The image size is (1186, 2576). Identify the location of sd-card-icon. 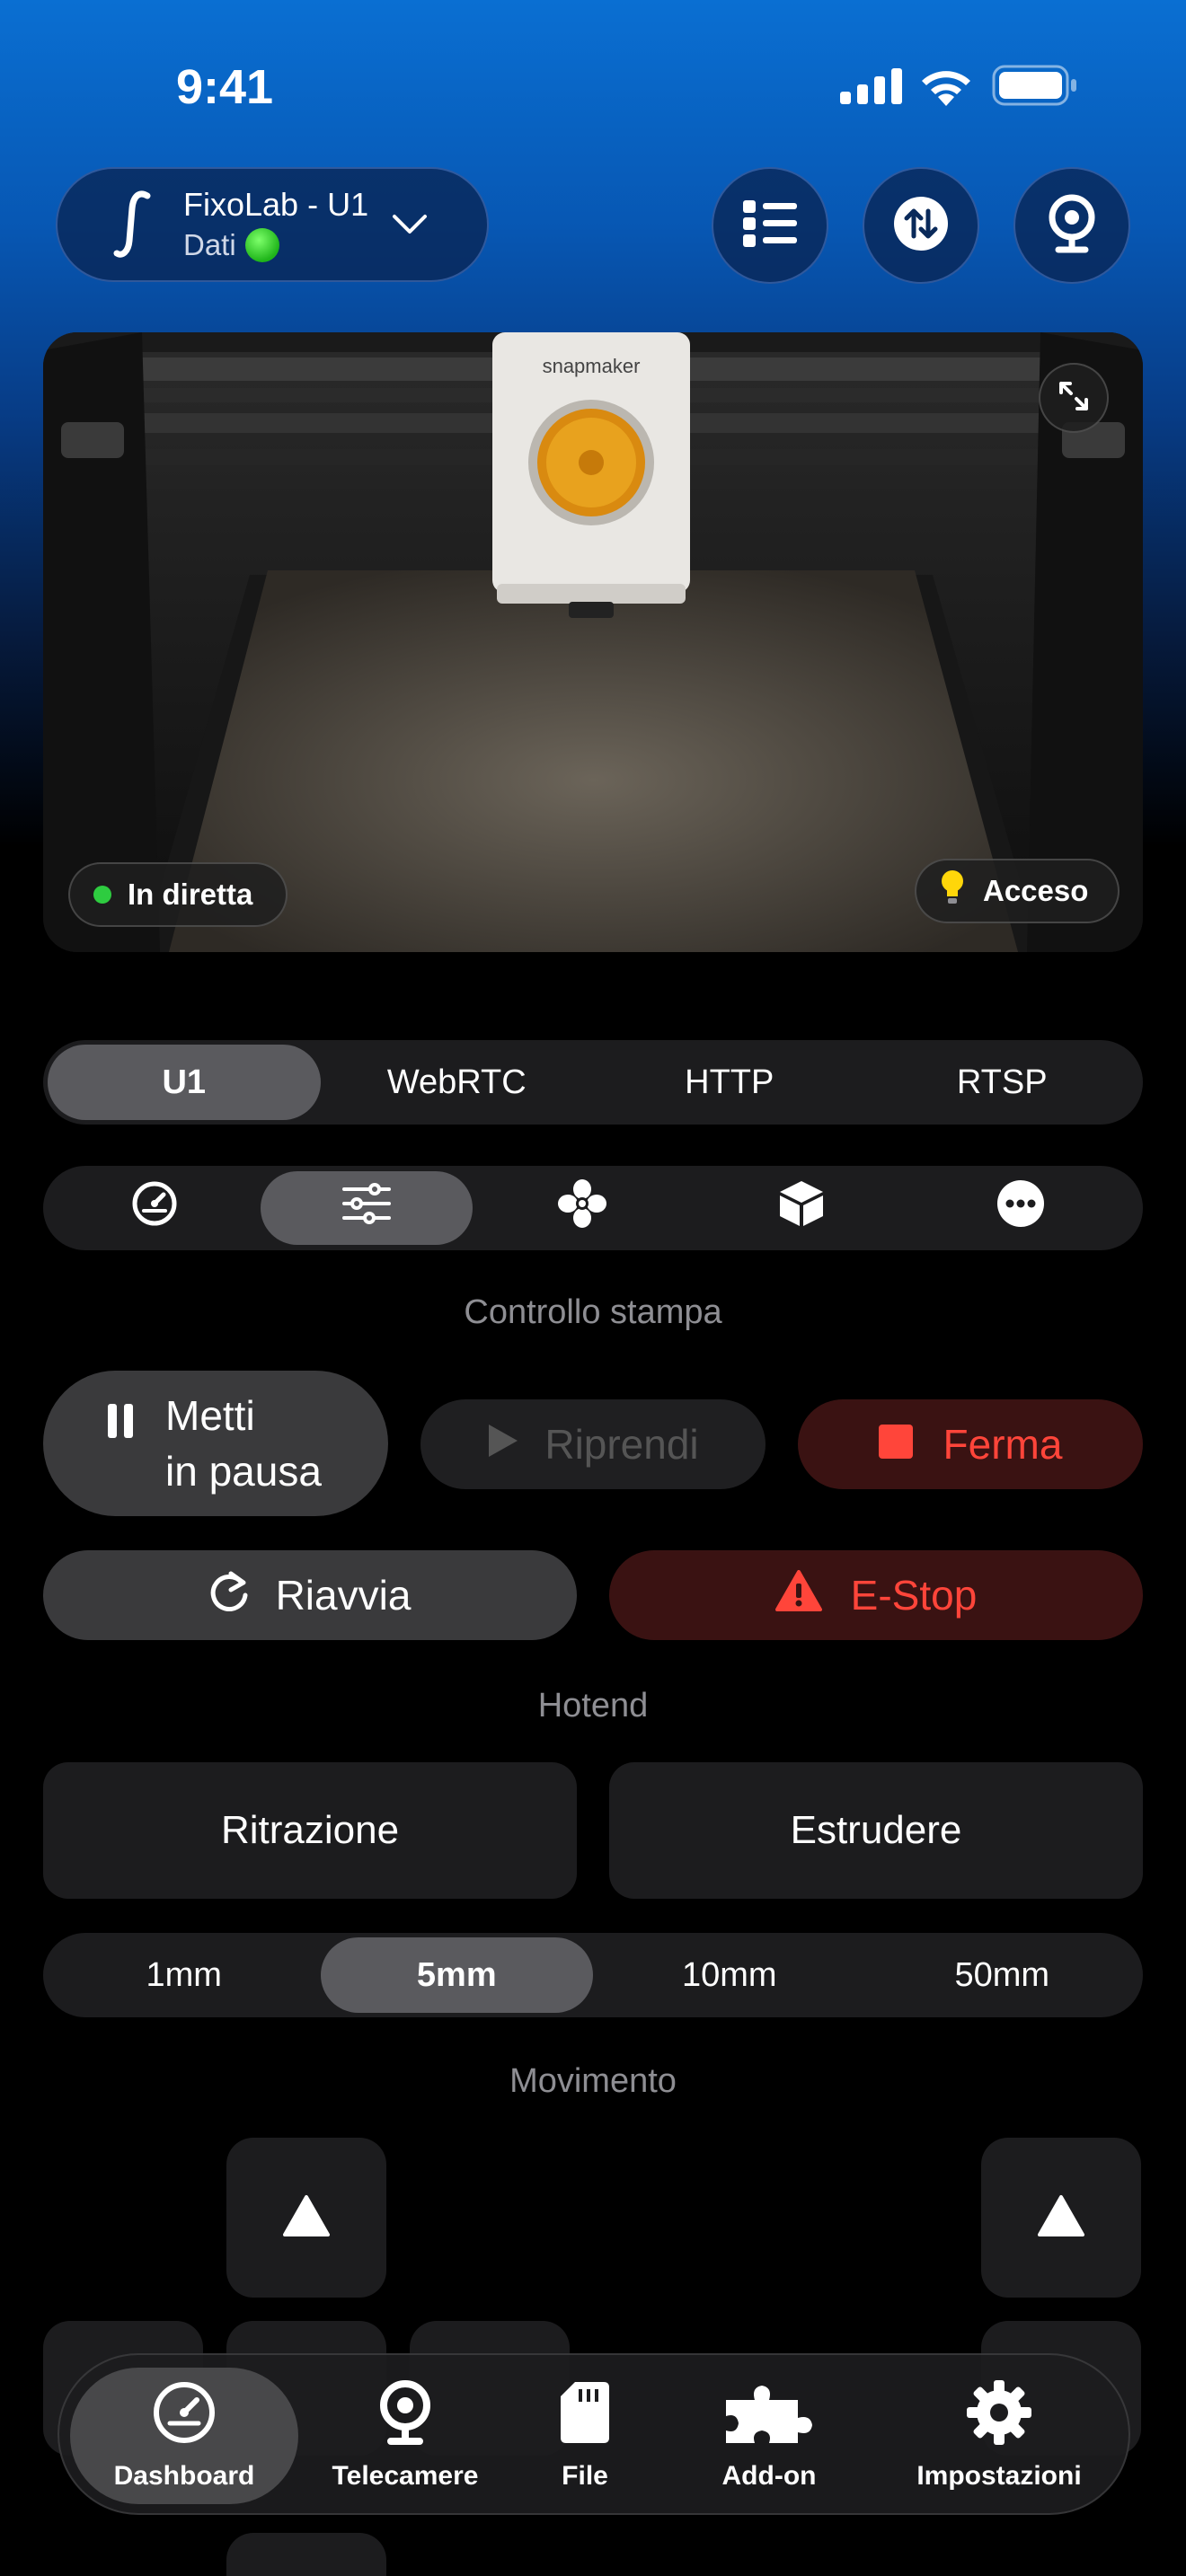
(585, 2416).